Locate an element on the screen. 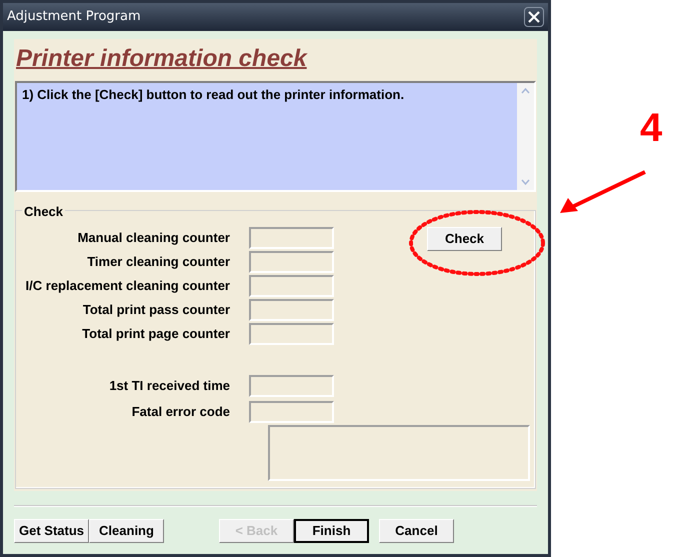 This screenshot has height=557, width=683. detail-label: Fatal error code is located at coordinates (180, 412).